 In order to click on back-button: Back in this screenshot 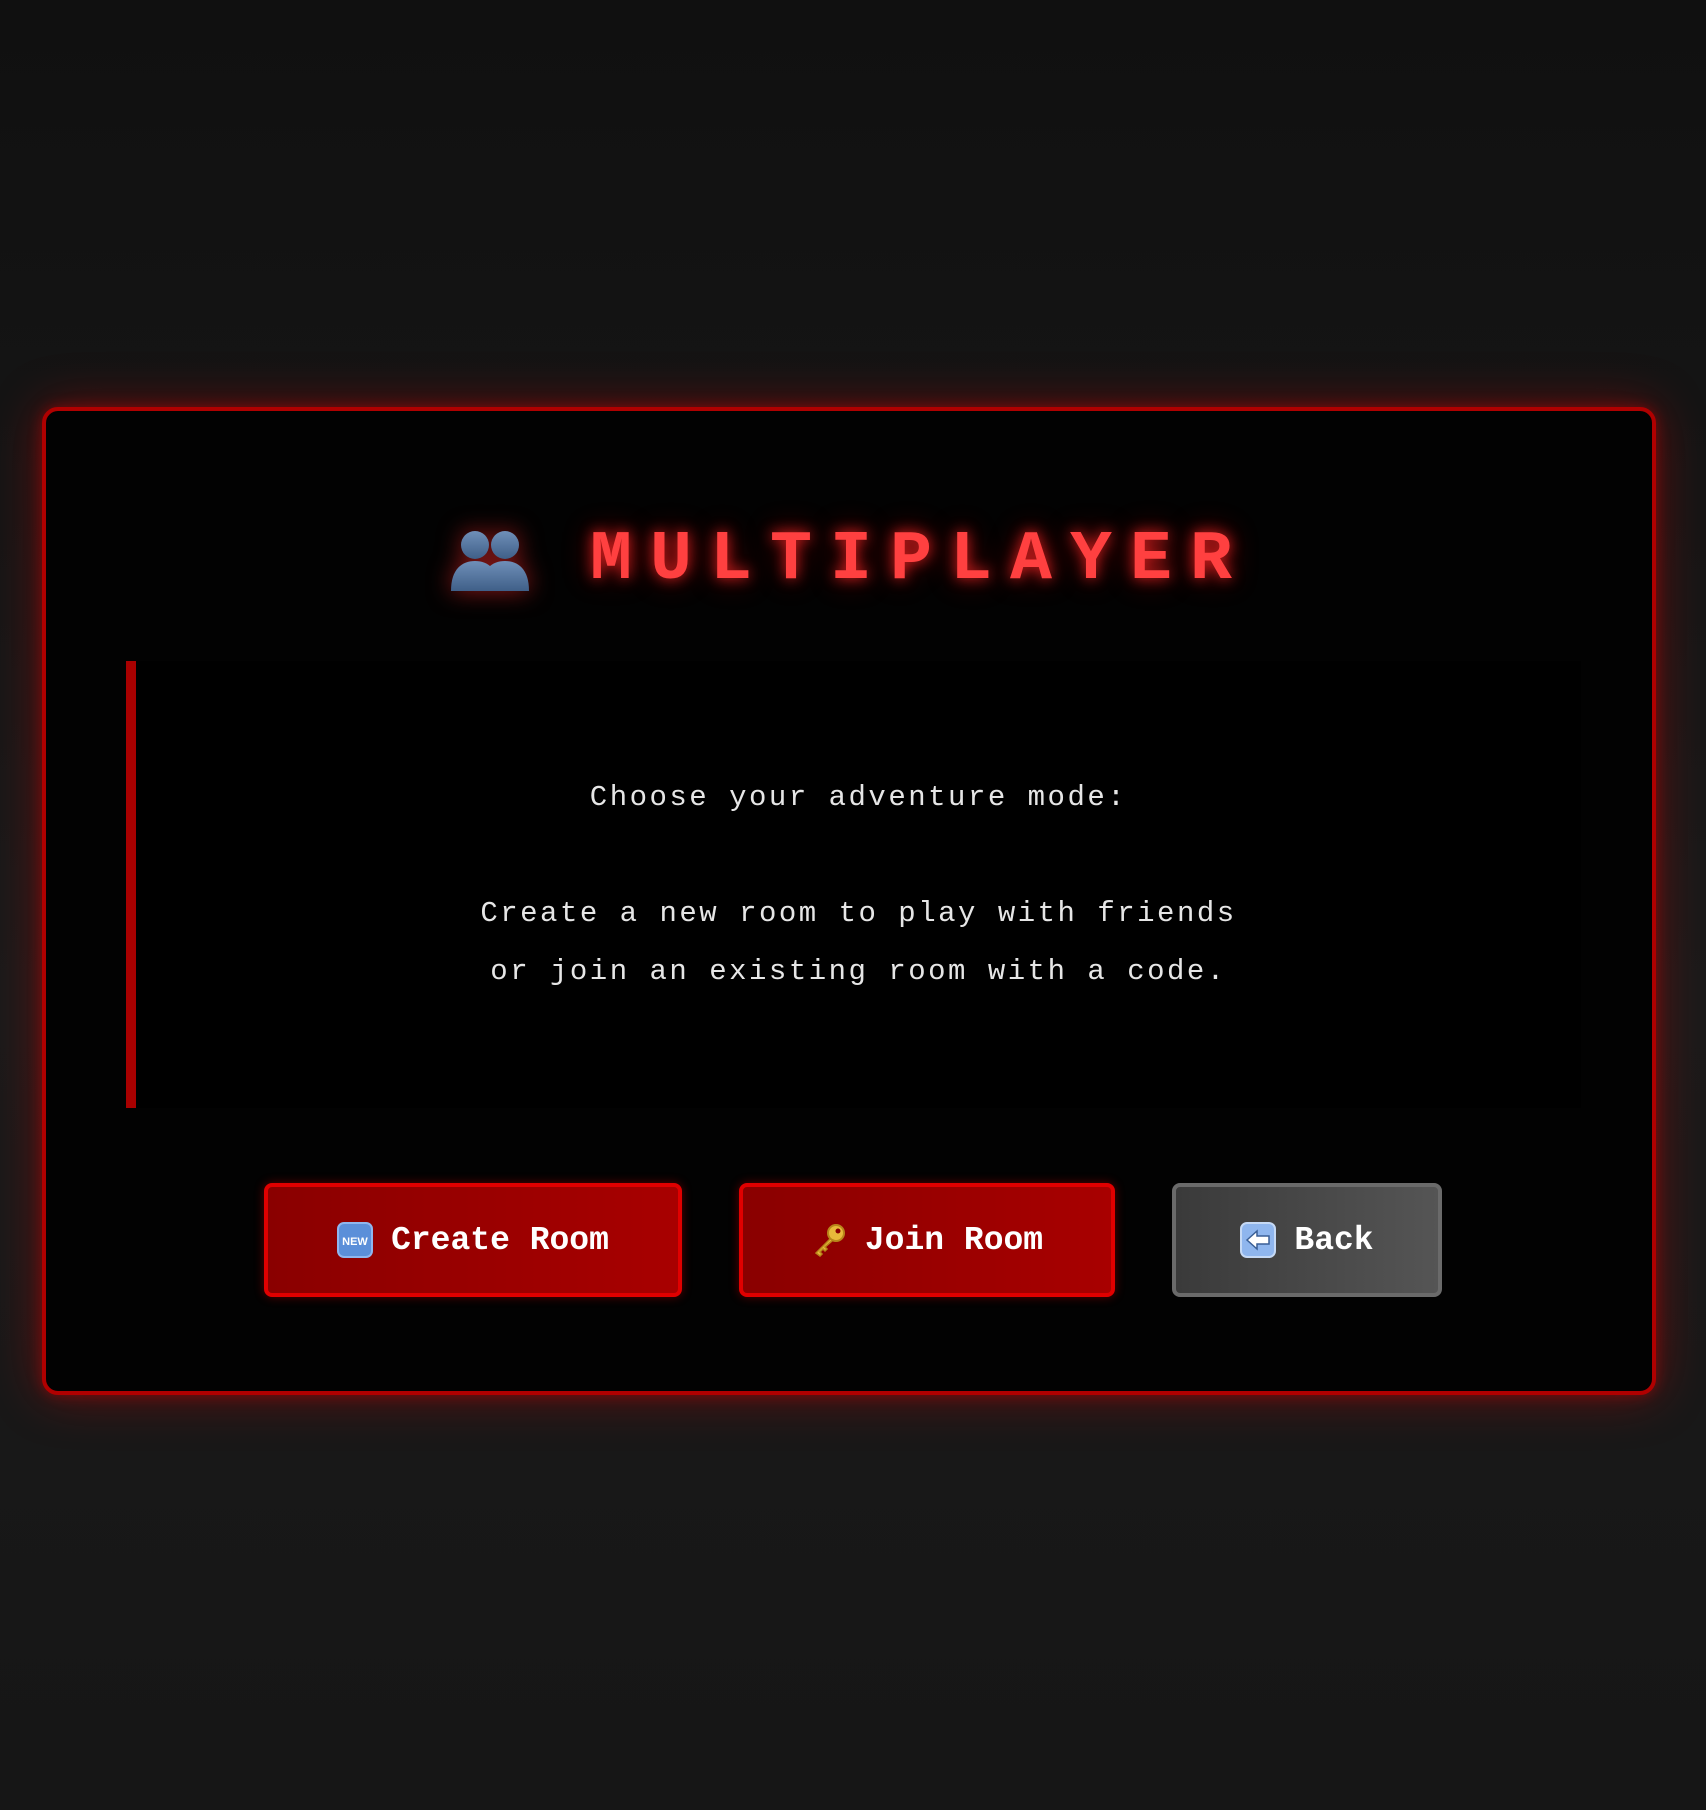, I will do `click(1307, 1240)`.